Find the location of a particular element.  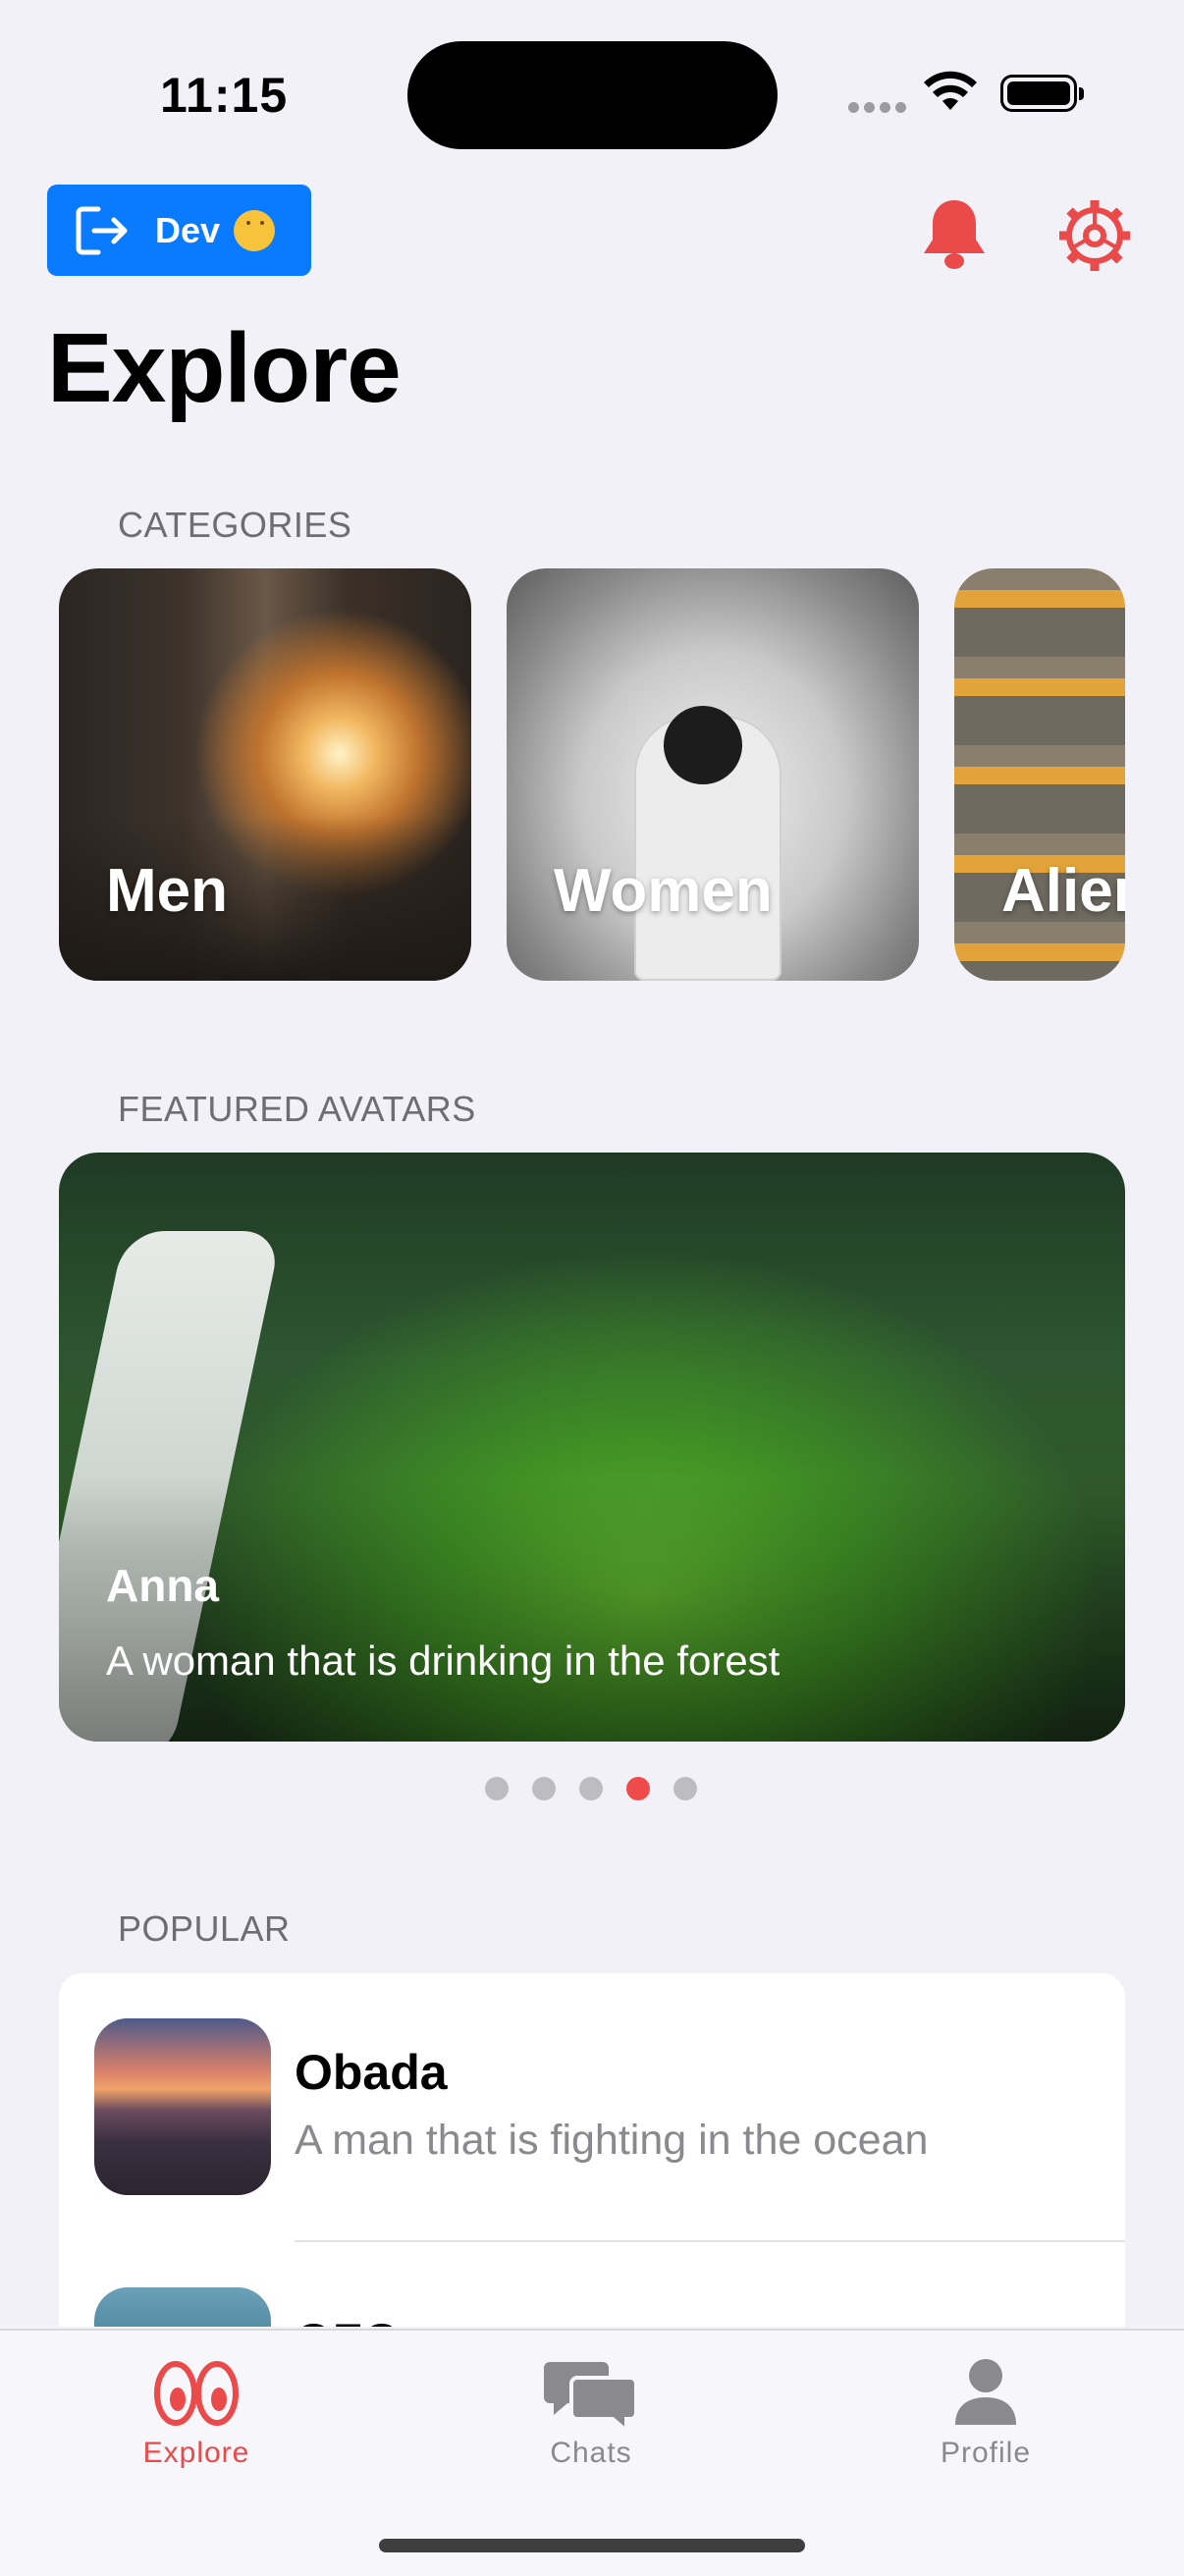

page-title: Explore is located at coordinates (224, 368).